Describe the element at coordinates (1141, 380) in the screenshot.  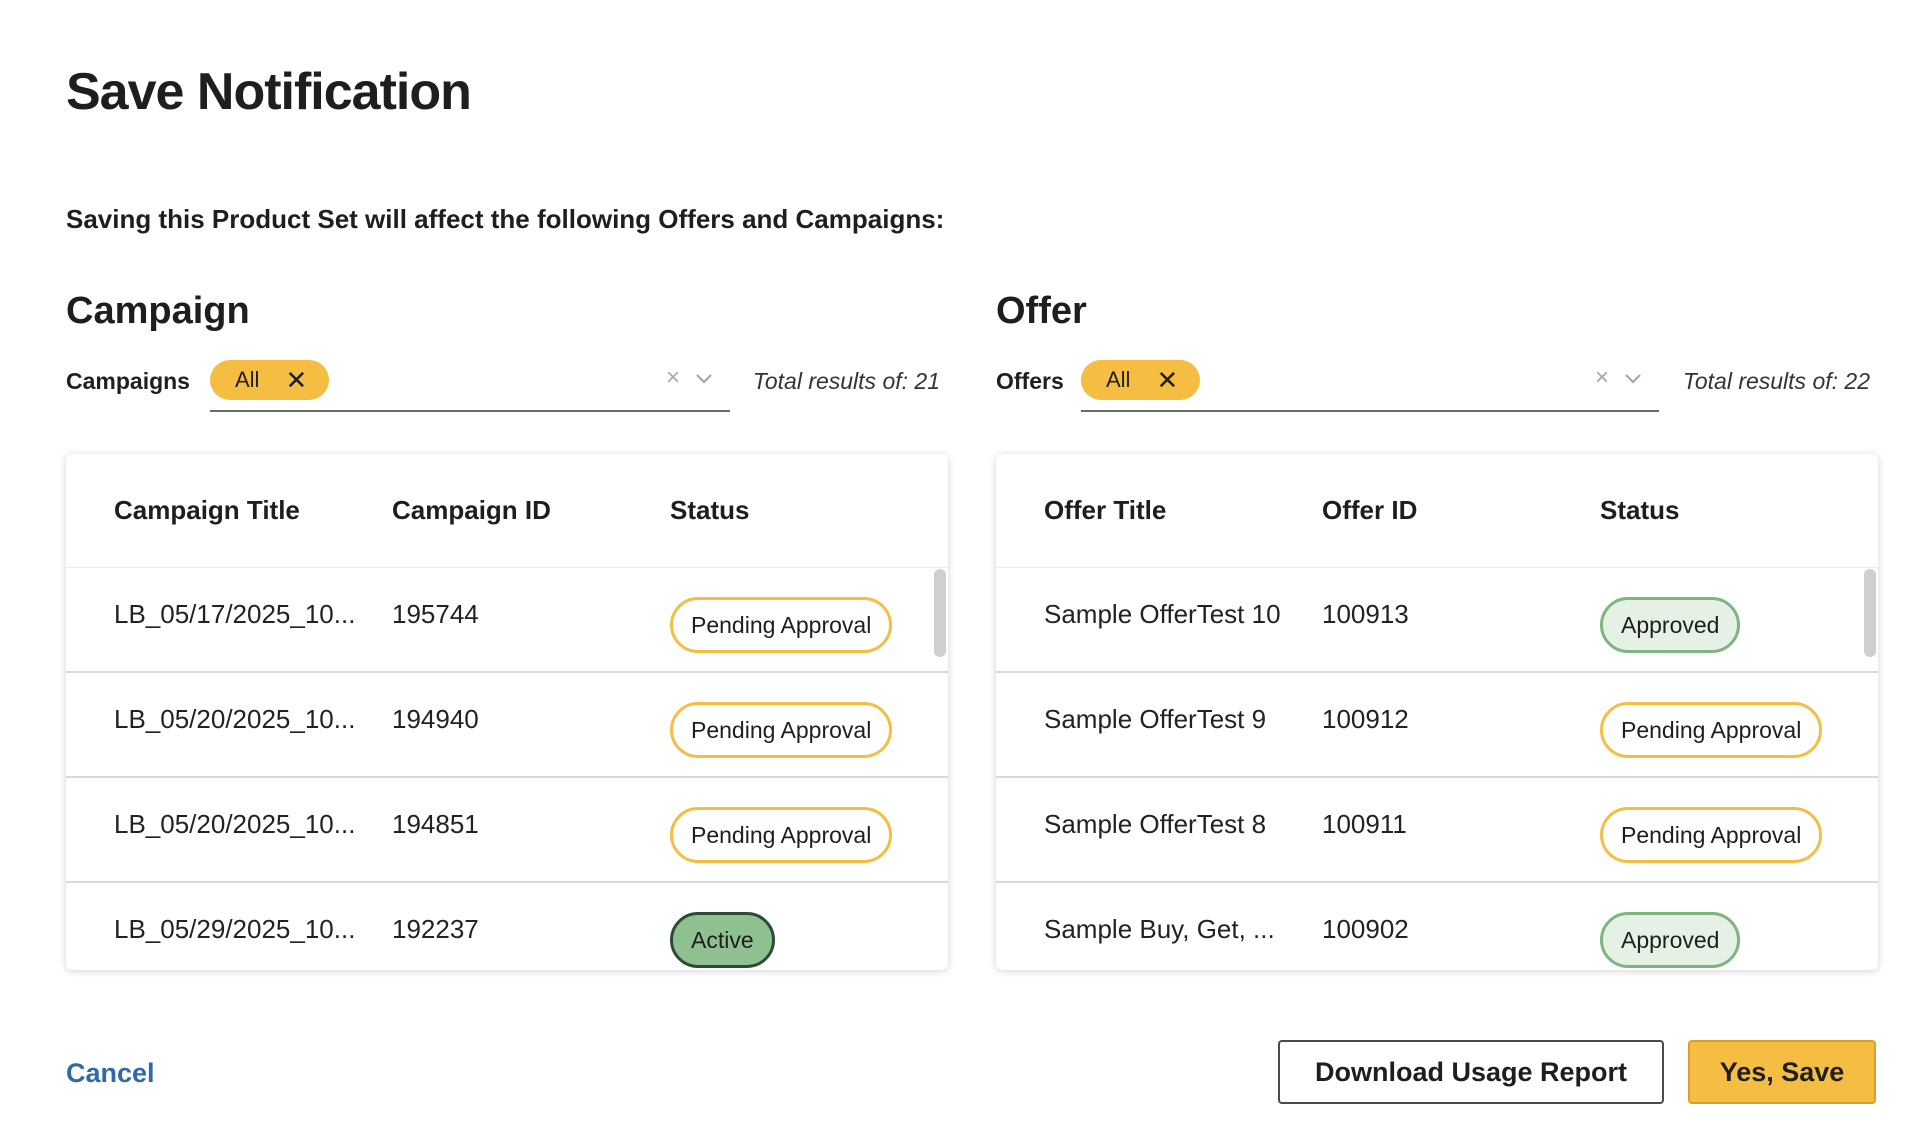
I see `offers-all-chip: All ✕` at that location.